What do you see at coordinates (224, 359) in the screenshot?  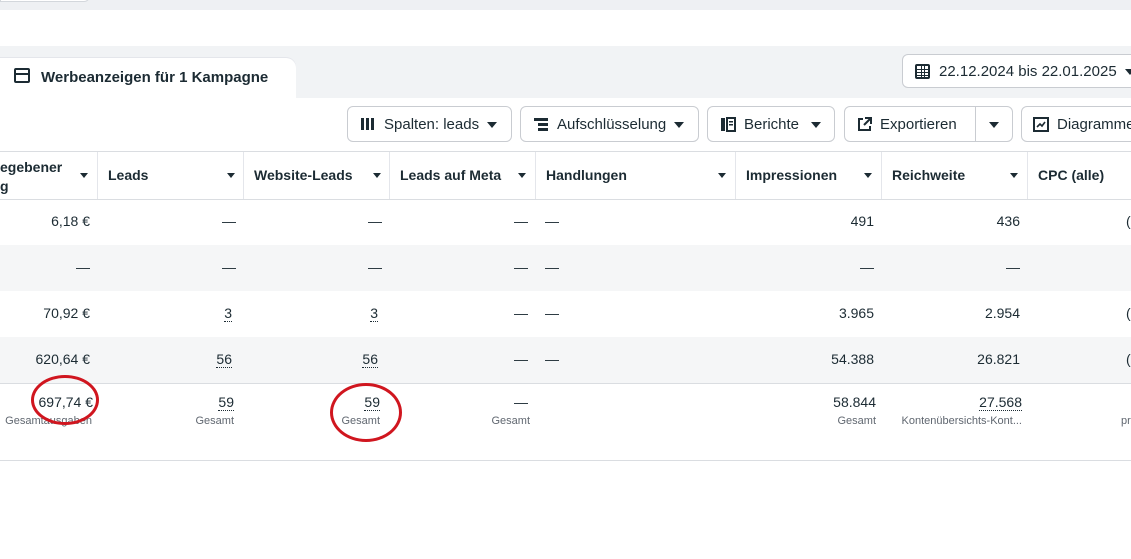 I see `leads-cell: 56` at bounding box center [224, 359].